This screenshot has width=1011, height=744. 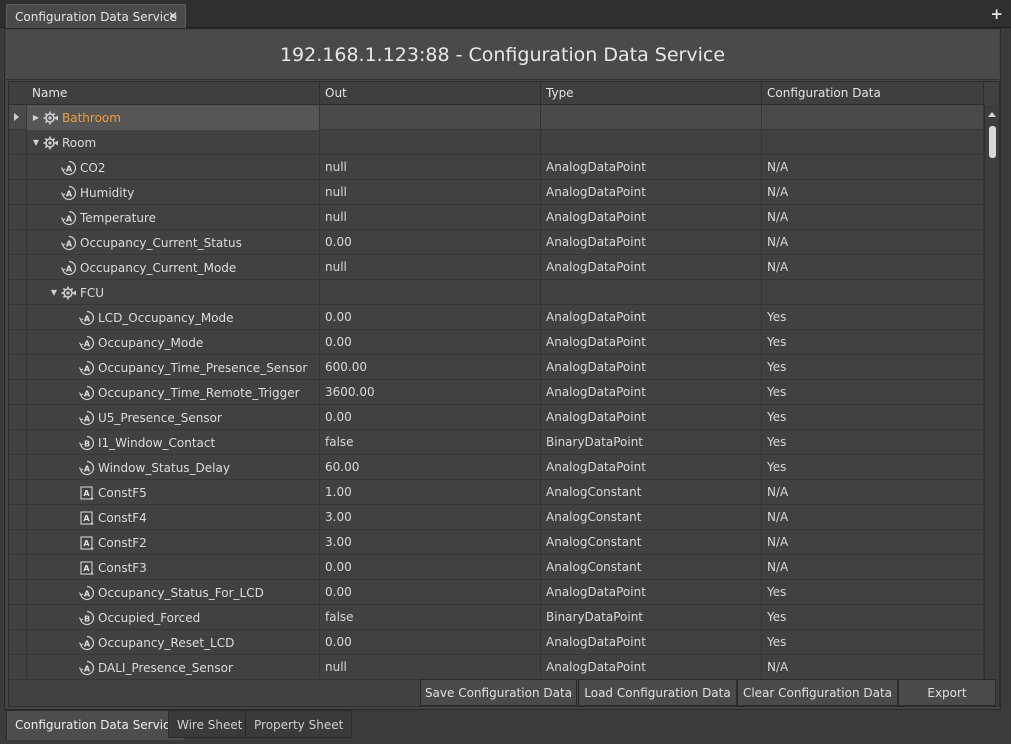 What do you see at coordinates (173, 517) in the screenshot?
I see `name-cell: A ConstF4` at bounding box center [173, 517].